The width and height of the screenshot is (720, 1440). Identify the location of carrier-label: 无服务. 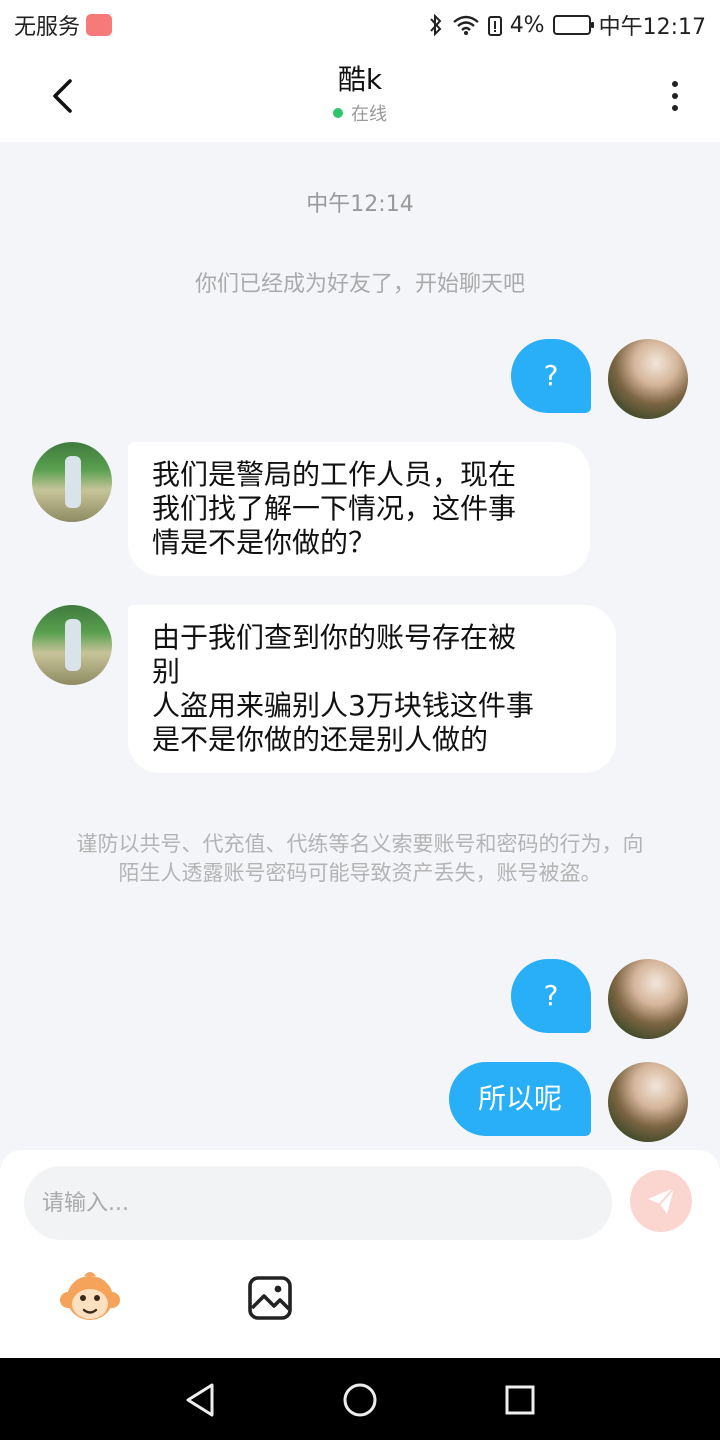
(47, 27).